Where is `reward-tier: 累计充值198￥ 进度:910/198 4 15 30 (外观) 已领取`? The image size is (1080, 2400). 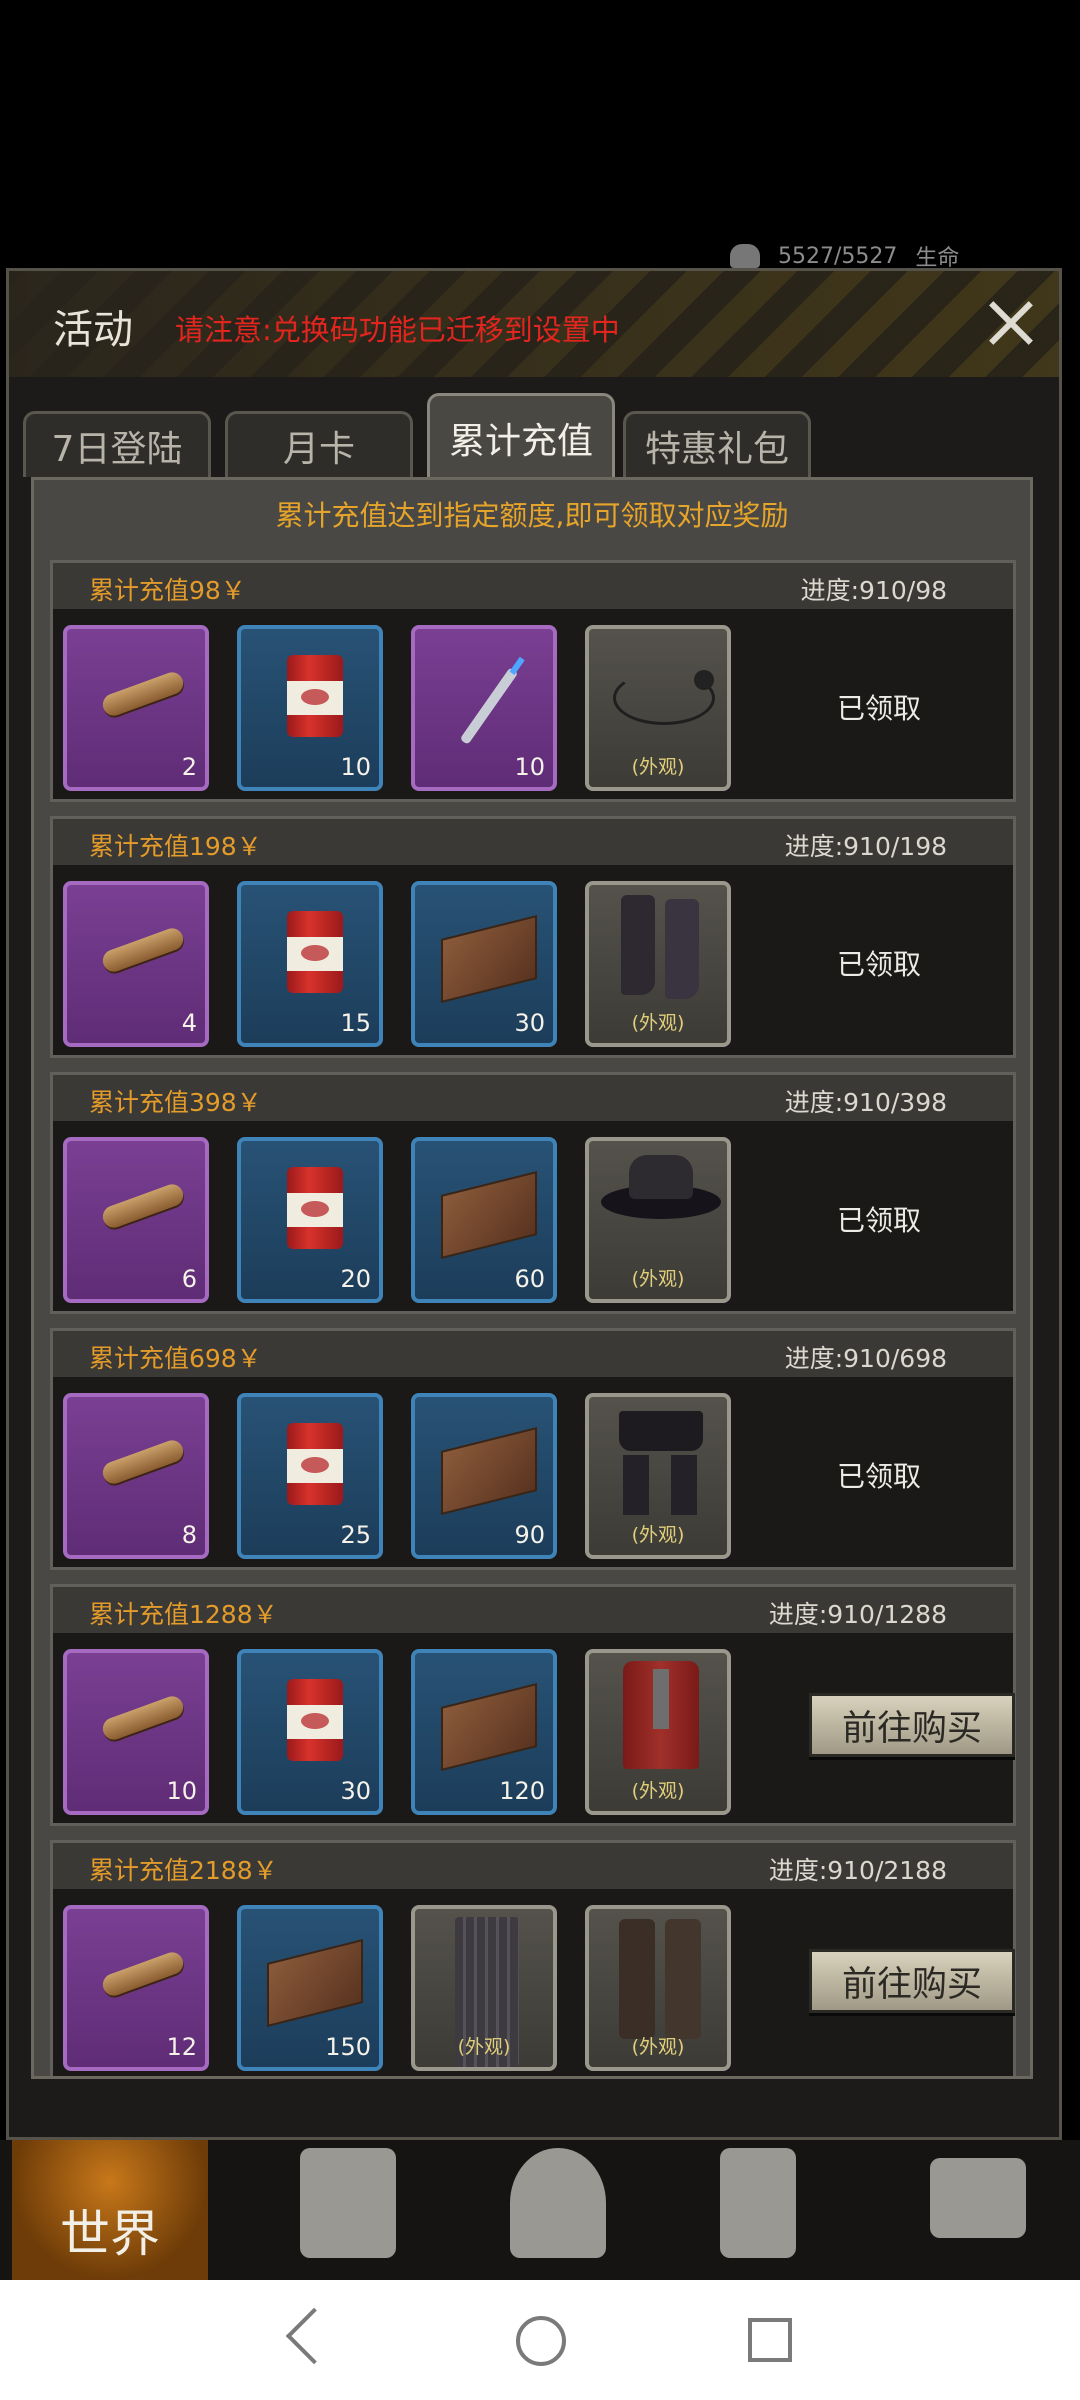
reward-tier: 累计充值198￥ 进度:910/198 4 15 30 (外观) 已领取 is located at coordinates (533, 937).